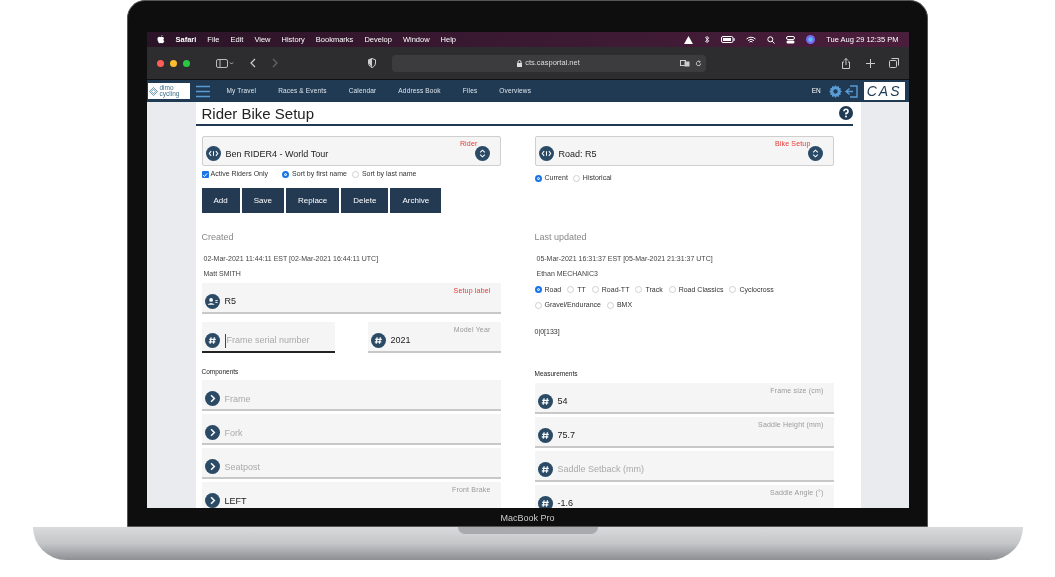  Describe the element at coordinates (791, 39) in the screenshot. I see `control-center-icon` at that location.